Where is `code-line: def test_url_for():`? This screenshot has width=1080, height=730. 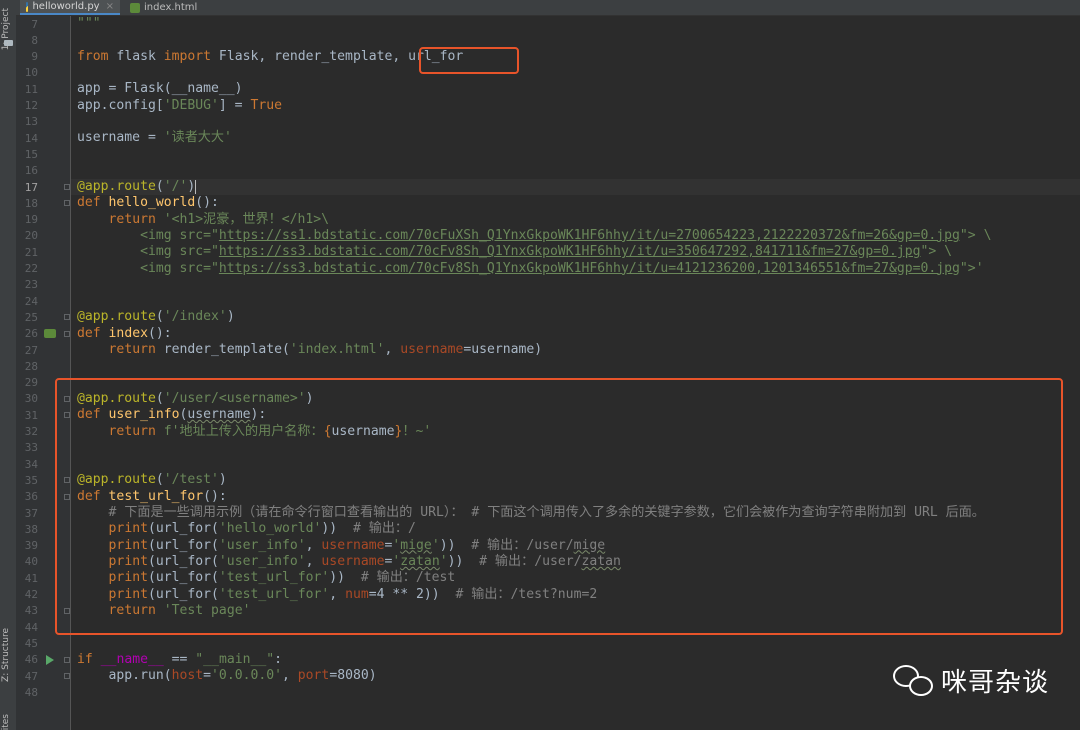
code-line: def test_url_for(): is located at coordinates (575, 497).